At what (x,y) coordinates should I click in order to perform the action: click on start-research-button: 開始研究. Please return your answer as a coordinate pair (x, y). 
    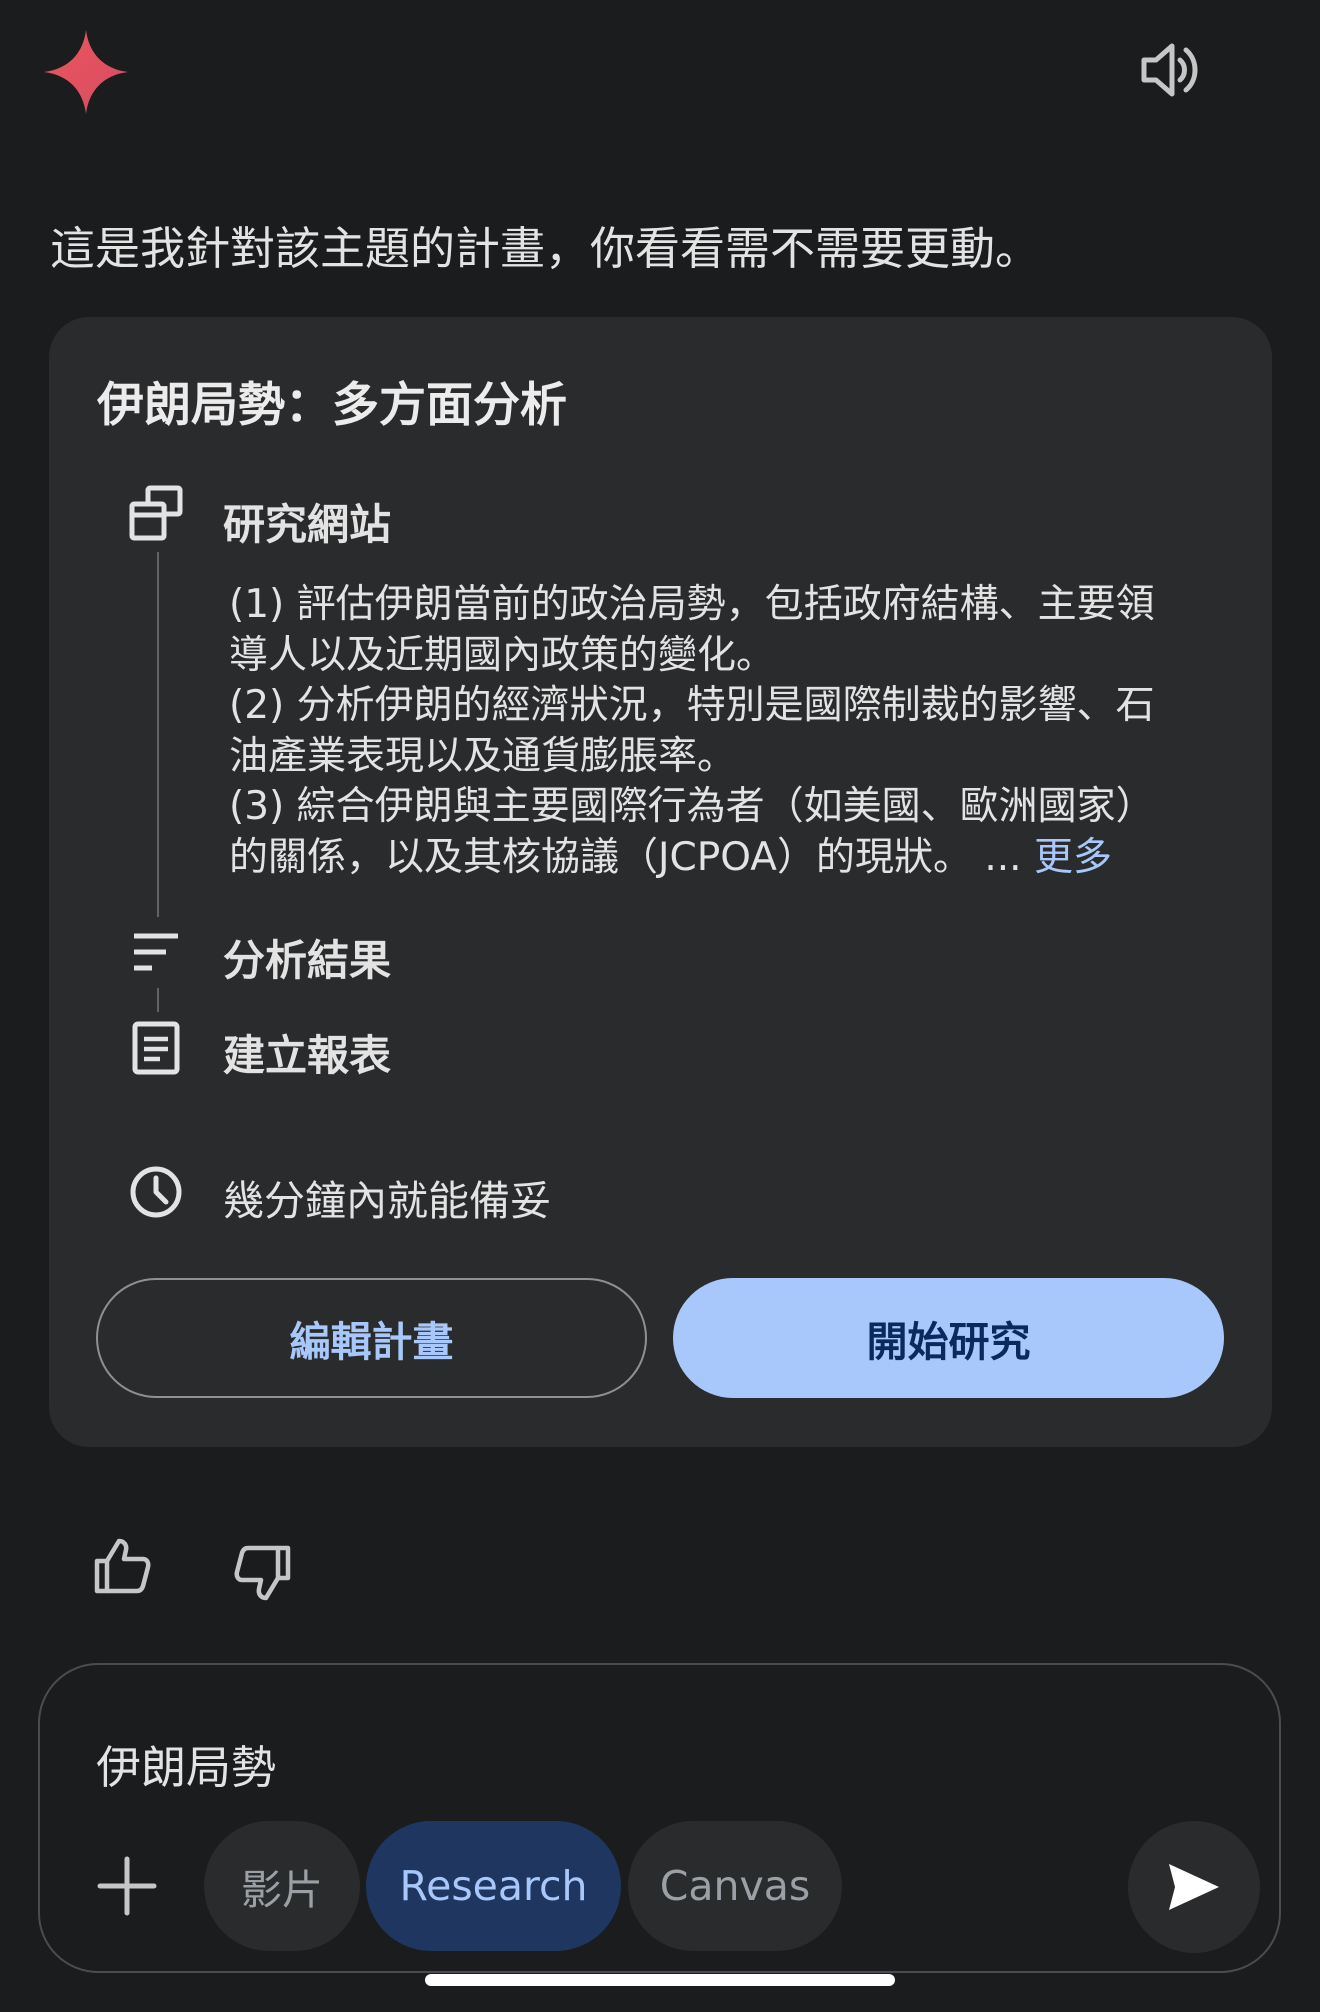
    Looking at the image, I should click on (948, 1338).